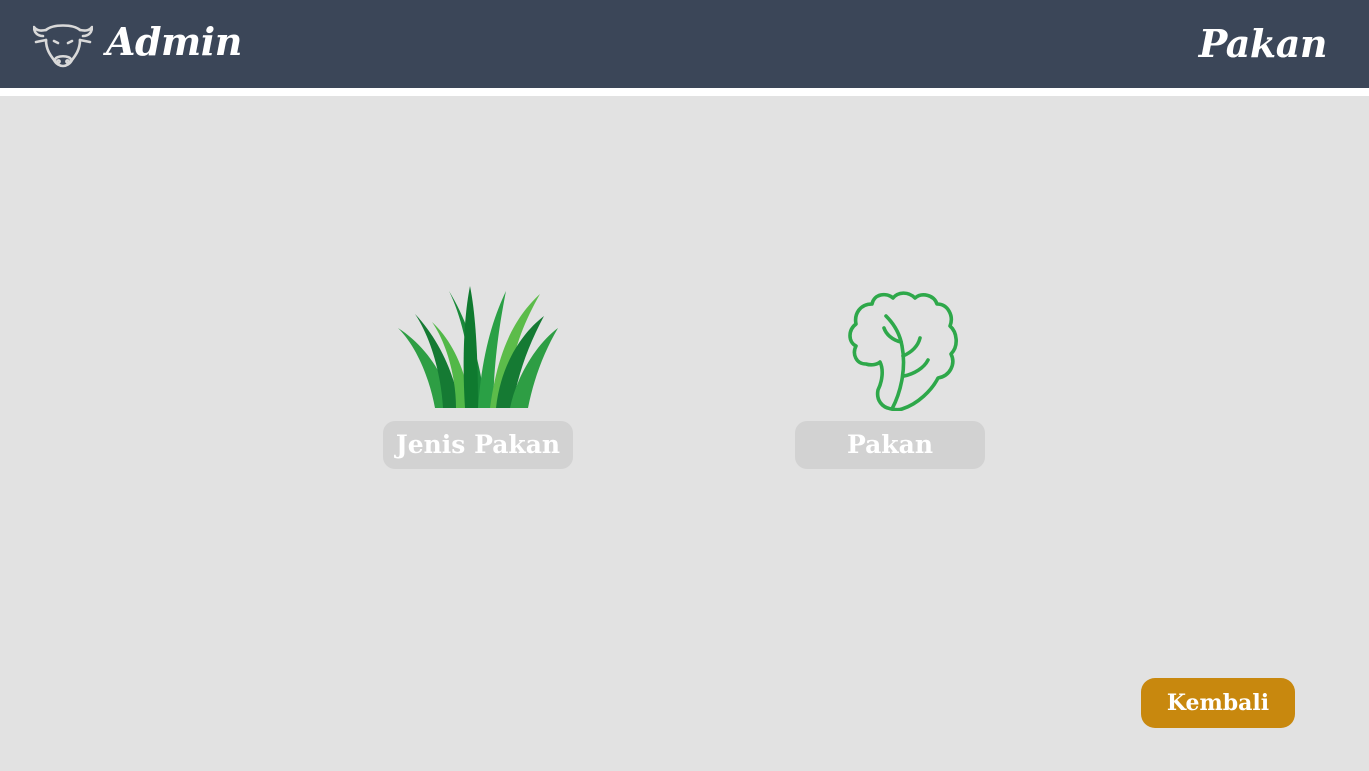 The width and height of the screenshot is (1369, 771). Describe the element at coordinates (684, 44) in the screenshot. I see `top-header: Admin Pakan` at that location.